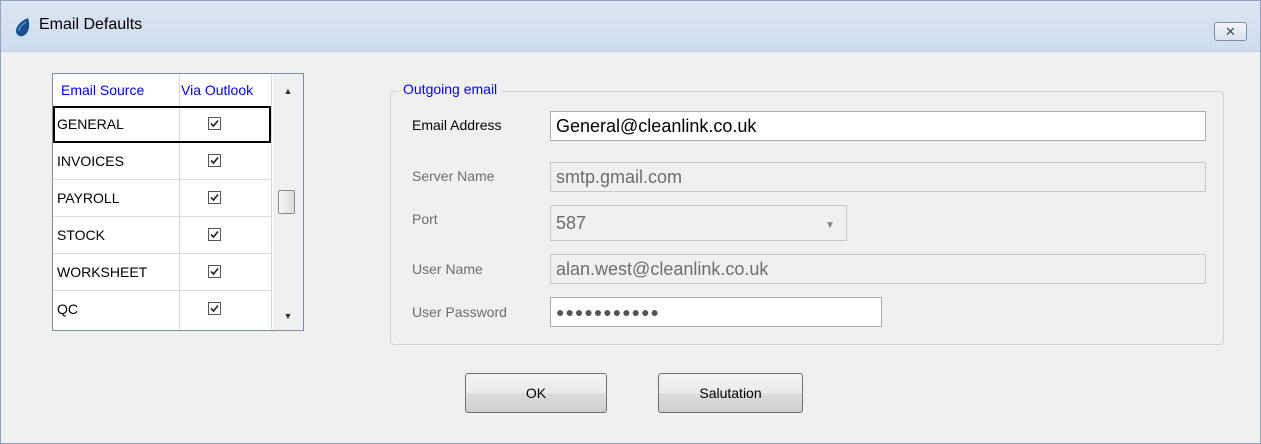 The image size is (1261, 444). Describe the element at coordinates (878, 269) in the screenshot. I see `user-name-field: alan.west@cleanlink.co.uk` at that location.